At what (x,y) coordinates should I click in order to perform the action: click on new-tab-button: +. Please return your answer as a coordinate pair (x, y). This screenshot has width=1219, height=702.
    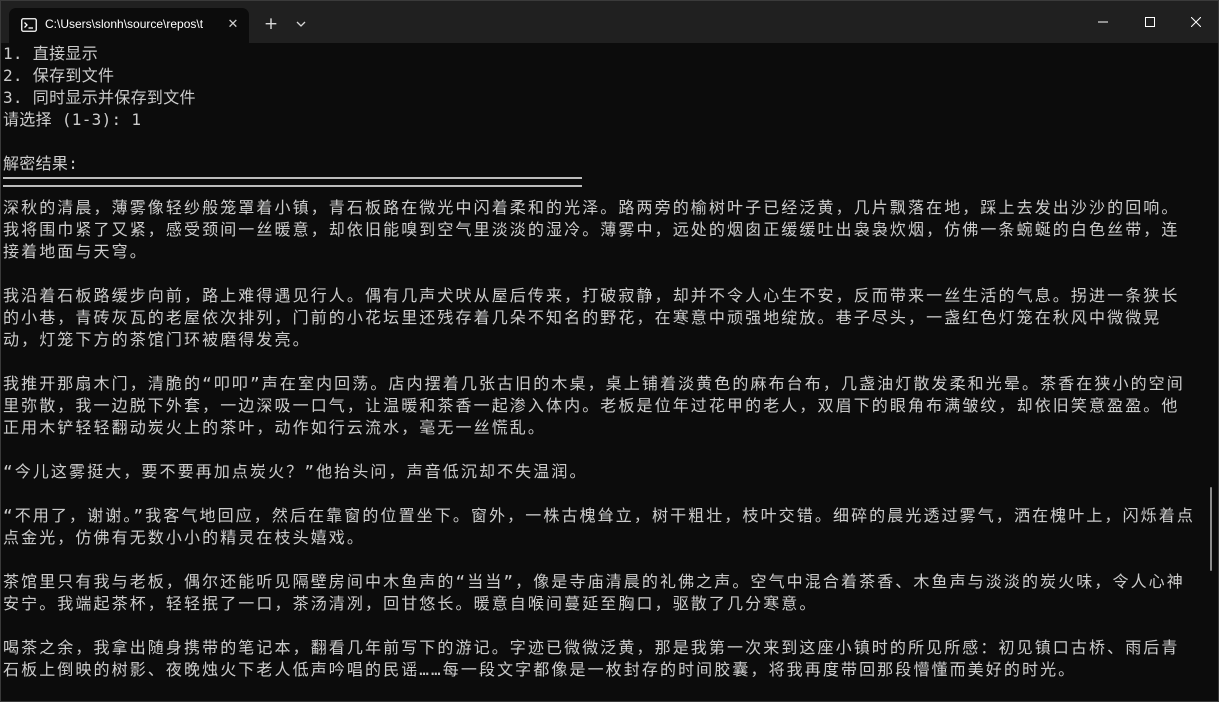
    Looking at the image, I should click on (271, 24).